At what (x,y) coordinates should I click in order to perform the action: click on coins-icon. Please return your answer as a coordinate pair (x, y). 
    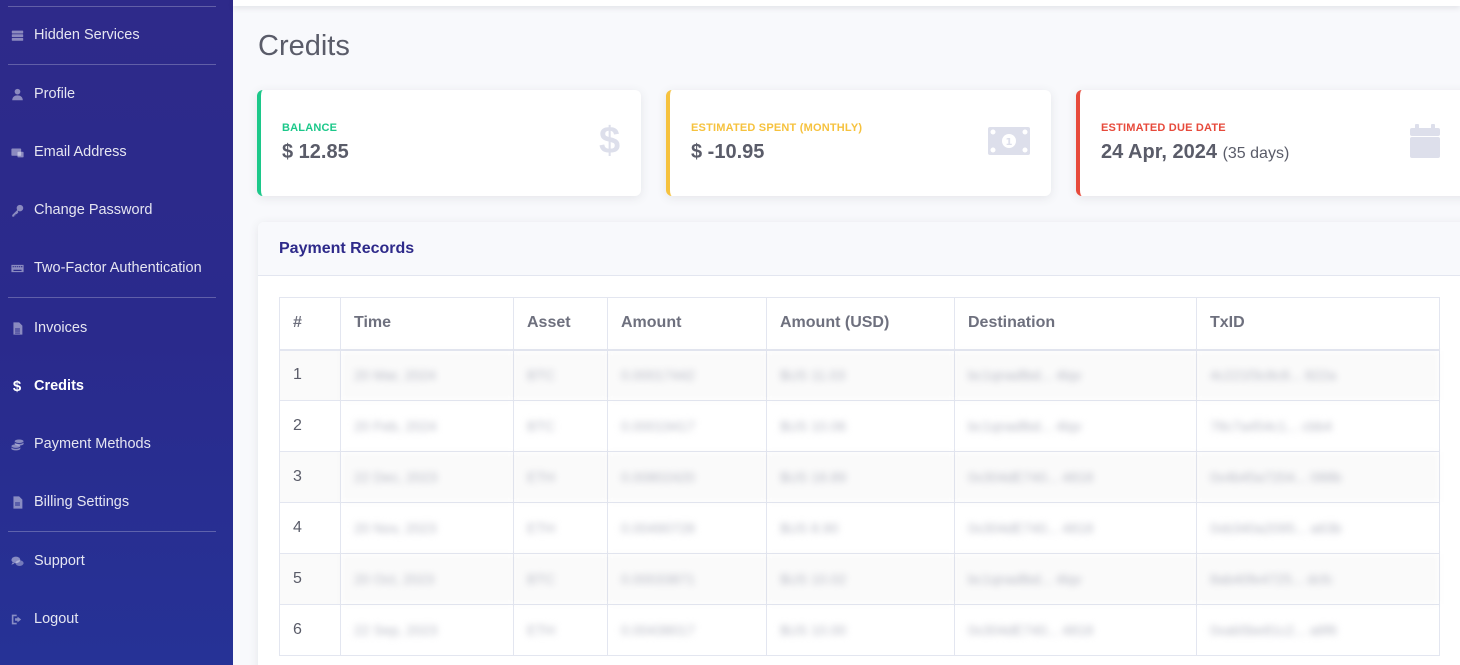
    Looking at the image, I should click on (17, 444).